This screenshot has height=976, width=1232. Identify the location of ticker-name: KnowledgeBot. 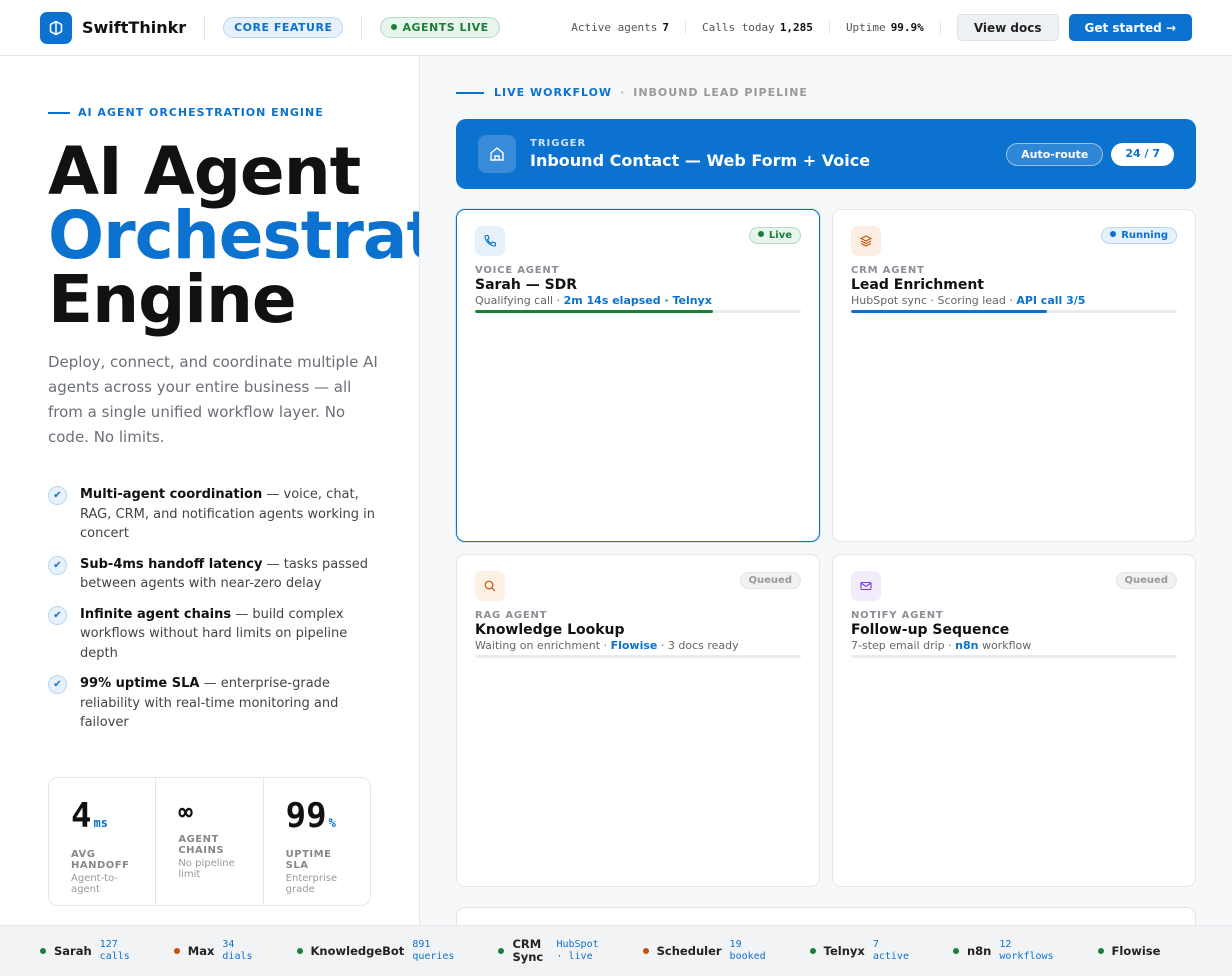
(357, 950).